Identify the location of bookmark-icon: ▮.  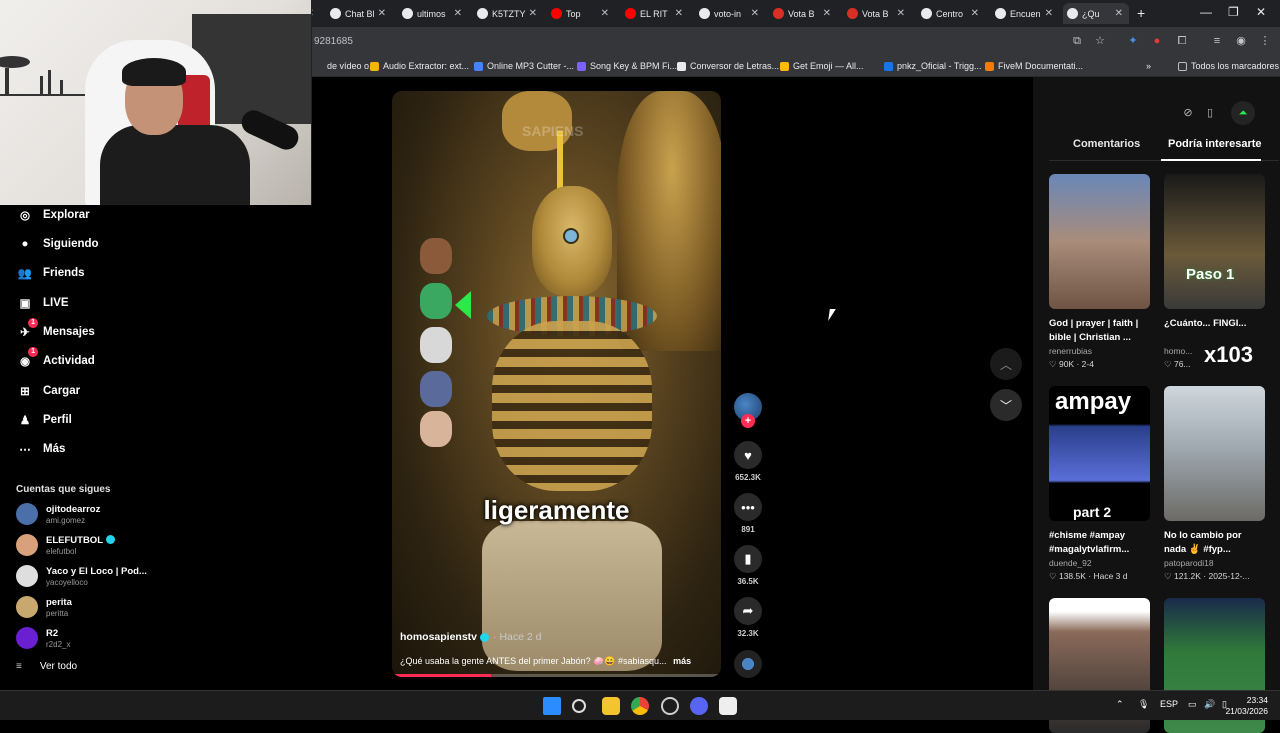
(748, 559).